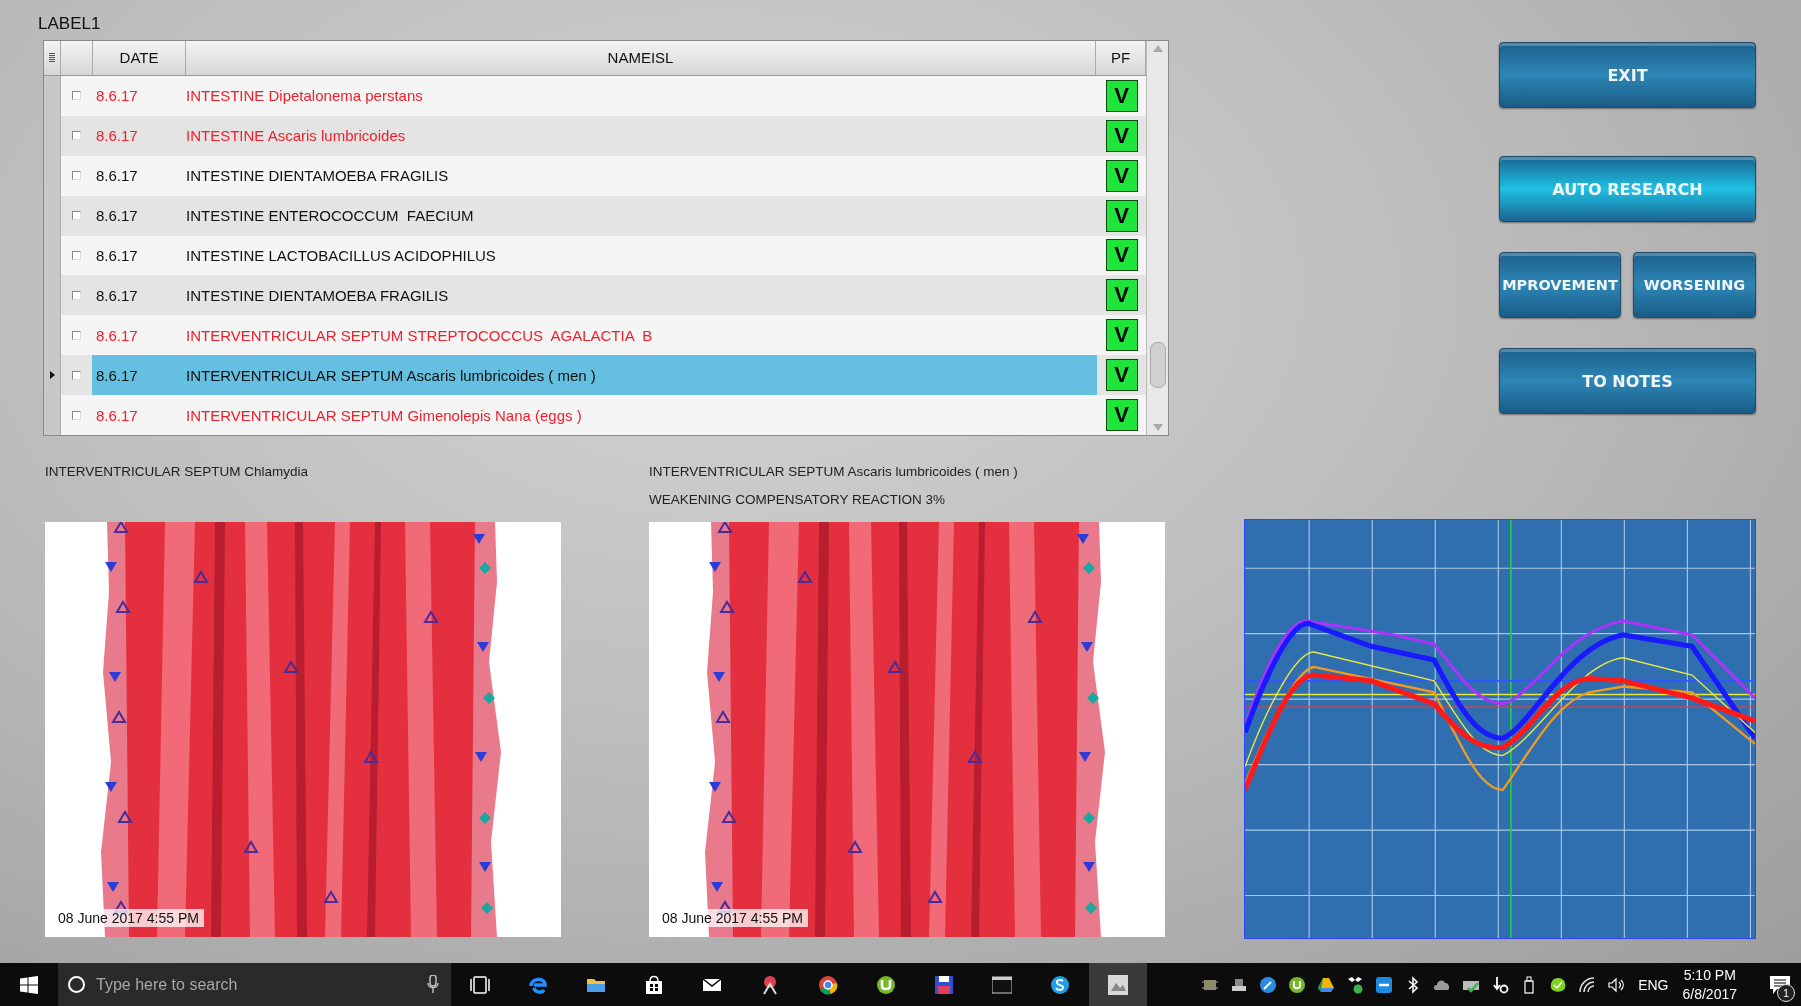 The width and height of the screenshot is (1801, 1006). Describe the element at coordinates (1694, 285) in the screenshot. I see `action-button: WORSENING` at that location.